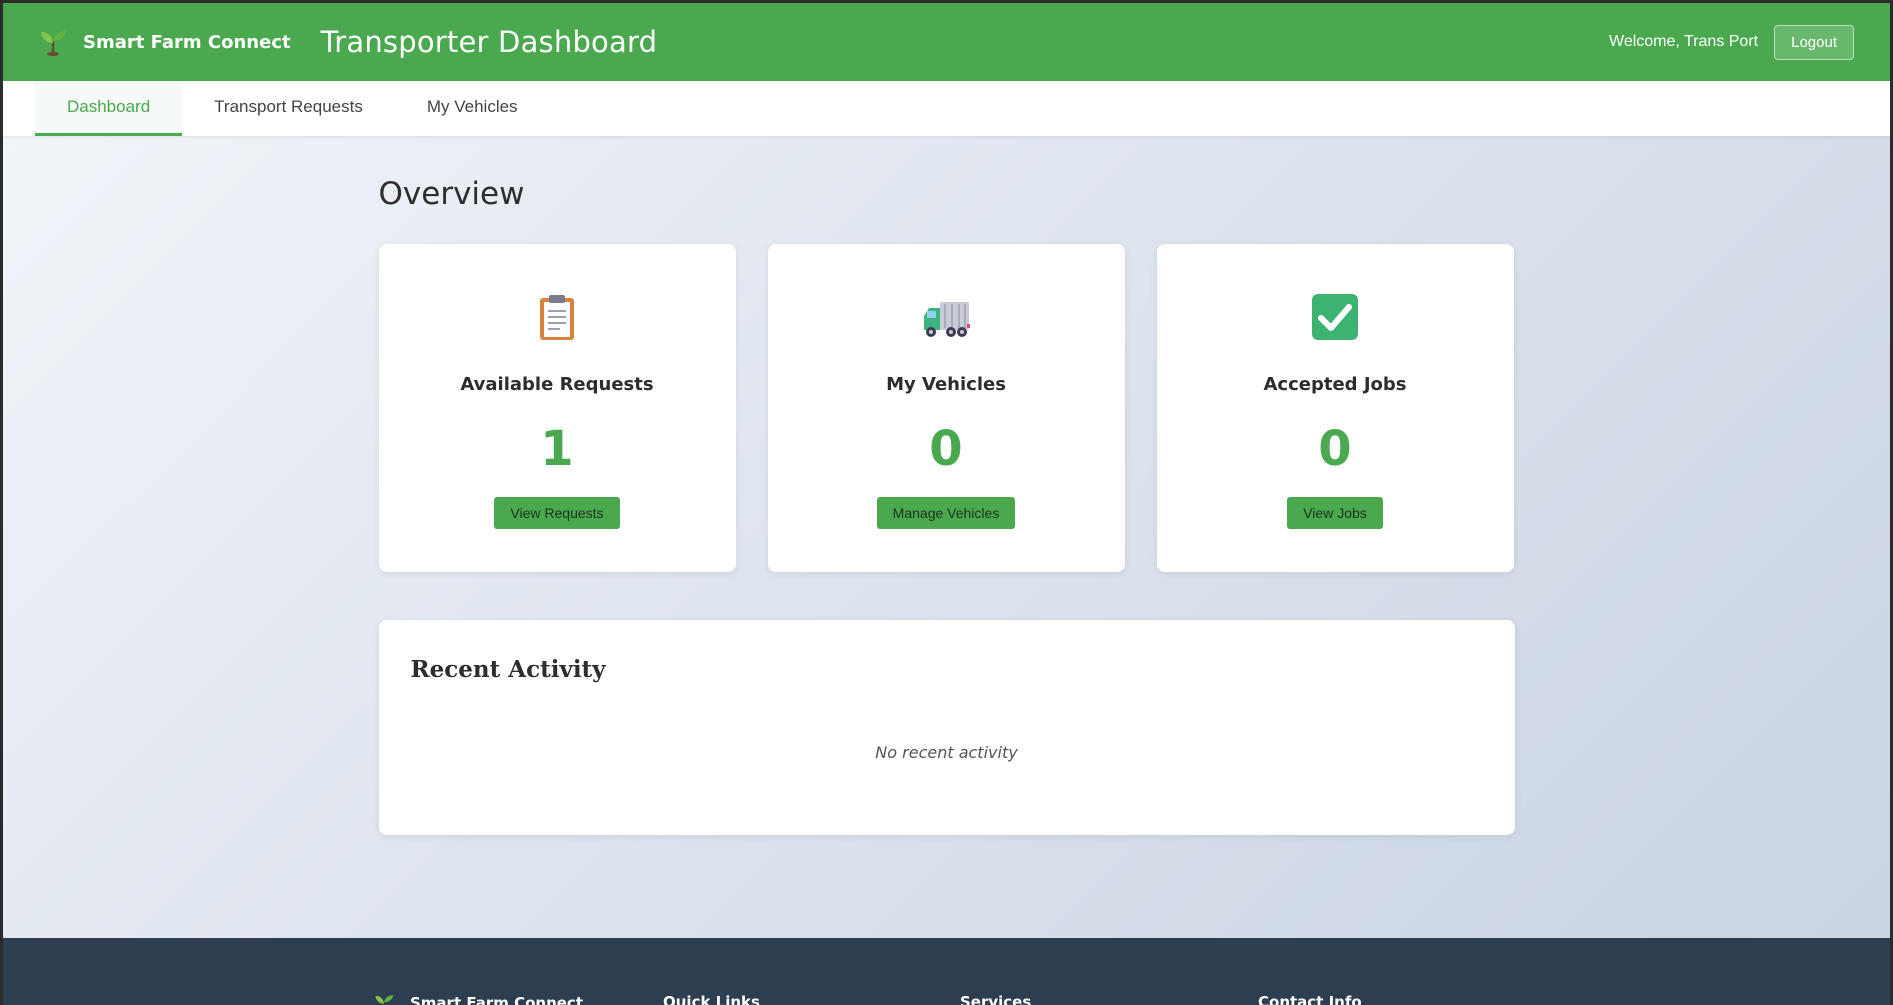 This screenshot has height=1005, width=1893. Describe the element at coordinates (946, 752) in the screenshot. I see `empty-activity-text: No recent activity` at that location.